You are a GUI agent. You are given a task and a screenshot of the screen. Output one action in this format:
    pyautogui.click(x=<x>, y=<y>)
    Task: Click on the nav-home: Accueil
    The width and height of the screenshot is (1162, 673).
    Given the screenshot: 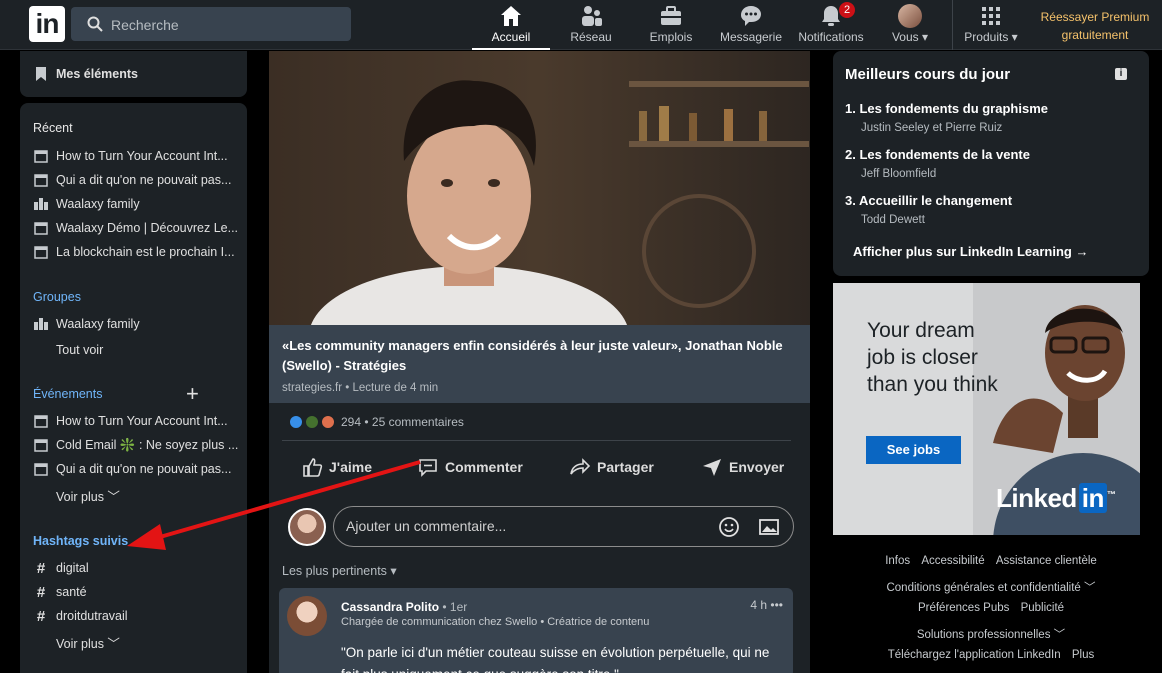 What is the action you would take?
    pyautogui.click(x=511, y=25)
    